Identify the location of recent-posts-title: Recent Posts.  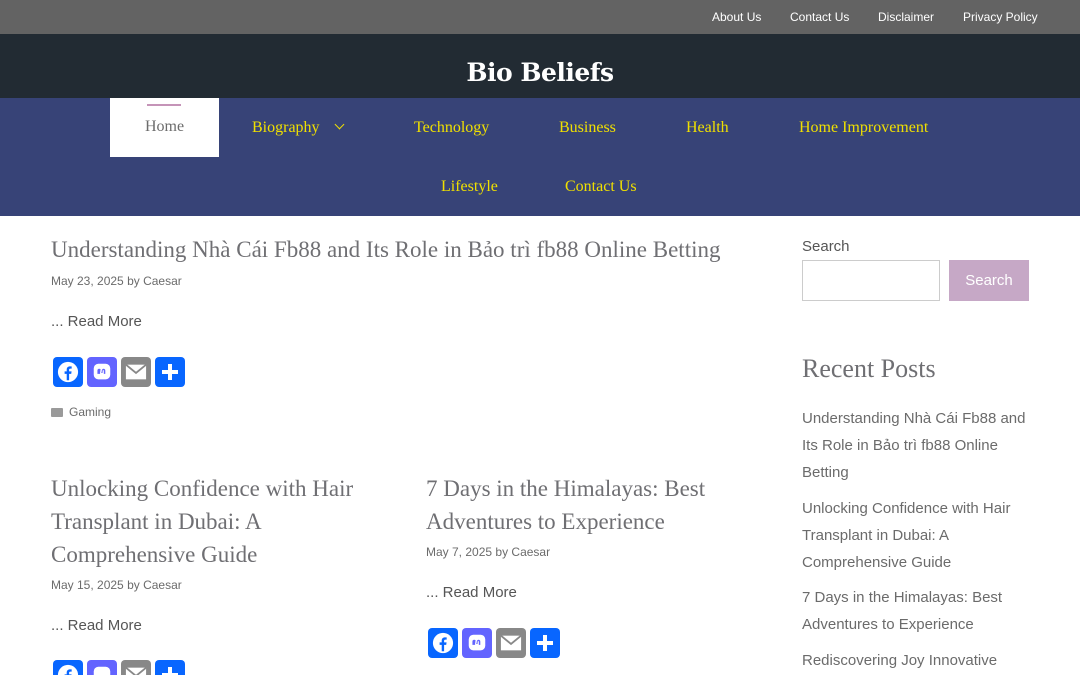
(869, 368).